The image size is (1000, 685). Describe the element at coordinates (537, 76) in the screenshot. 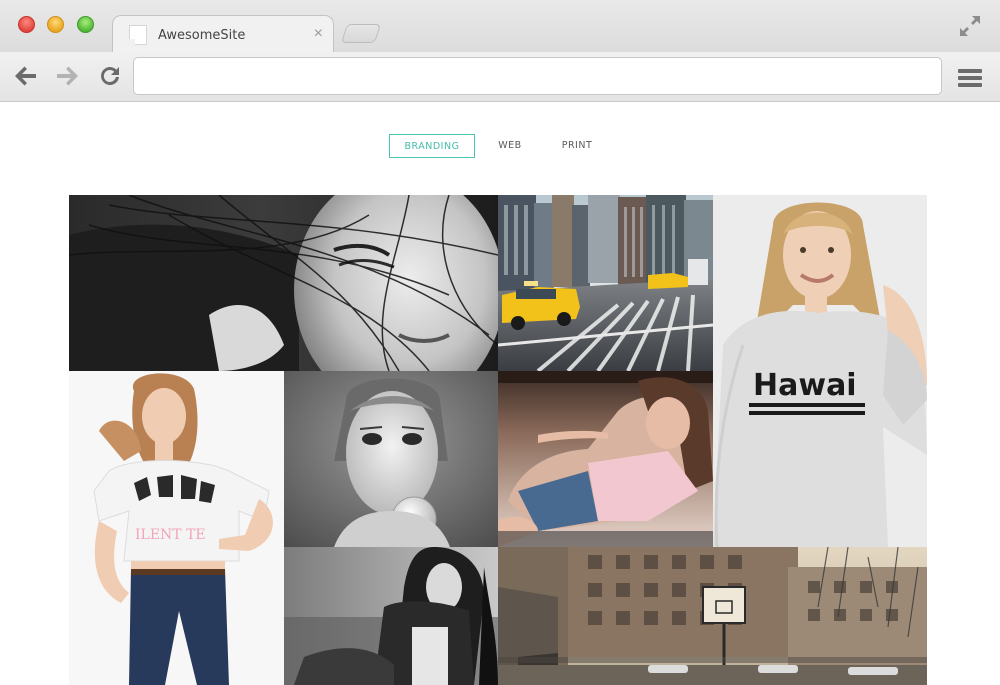

I see `address-bar` at that location.